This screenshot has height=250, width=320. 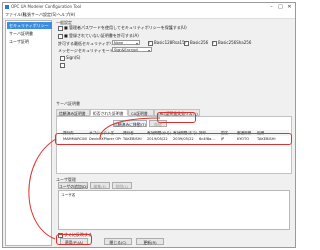 What do you see at coordinates (130, 128) in the screenshot?
I see `arrow-to-row` at bounding box center [130, 128].